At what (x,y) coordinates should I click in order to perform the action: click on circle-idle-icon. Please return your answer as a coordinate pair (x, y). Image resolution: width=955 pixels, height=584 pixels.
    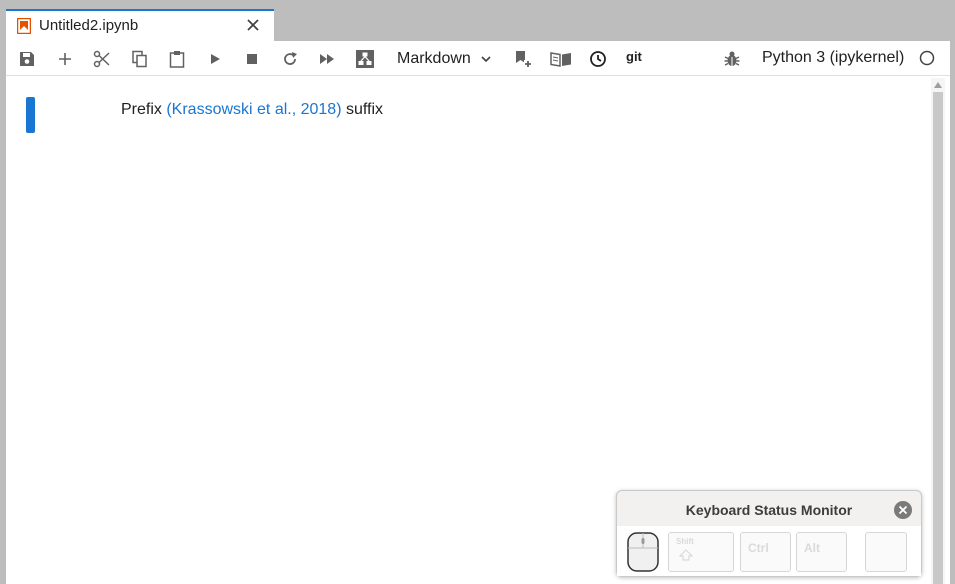
    Looking at the image, I should click on (927, 58).